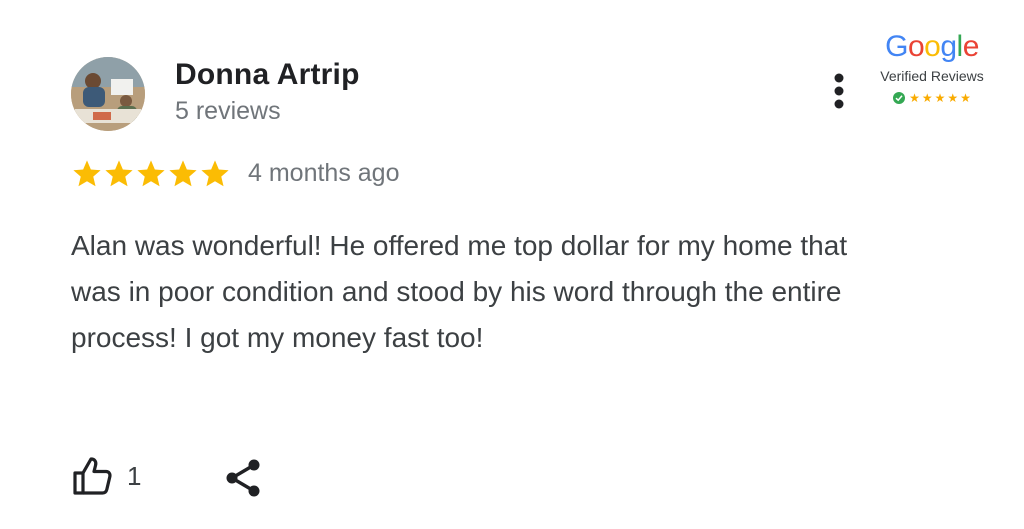 This screenshot has height=529, width=1024. Describe the element at coordinates (92, 476) in the screenshot. I see `thumbs-up-icon` at that location.